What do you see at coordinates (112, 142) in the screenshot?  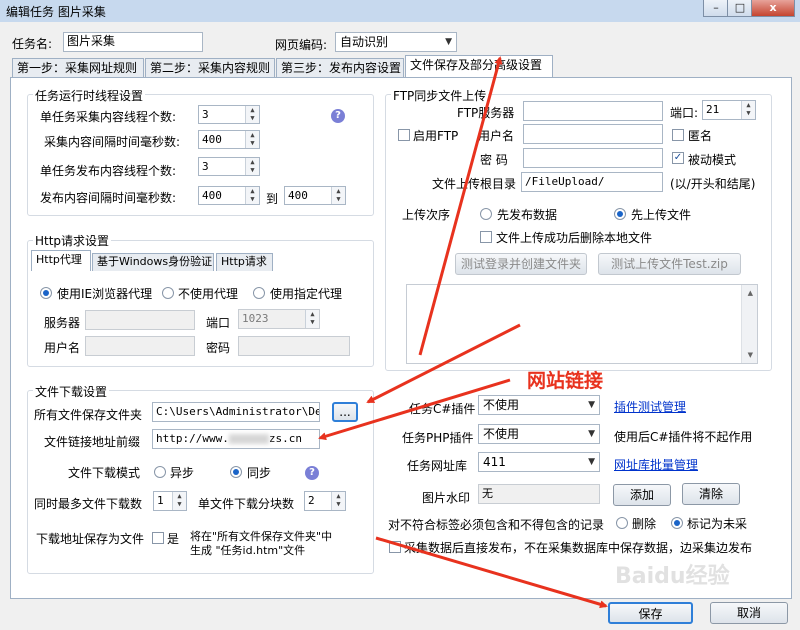 I see `collect-interval-label: 采集内容间隔时间毫秒数:` at bounding box center [112, 142].